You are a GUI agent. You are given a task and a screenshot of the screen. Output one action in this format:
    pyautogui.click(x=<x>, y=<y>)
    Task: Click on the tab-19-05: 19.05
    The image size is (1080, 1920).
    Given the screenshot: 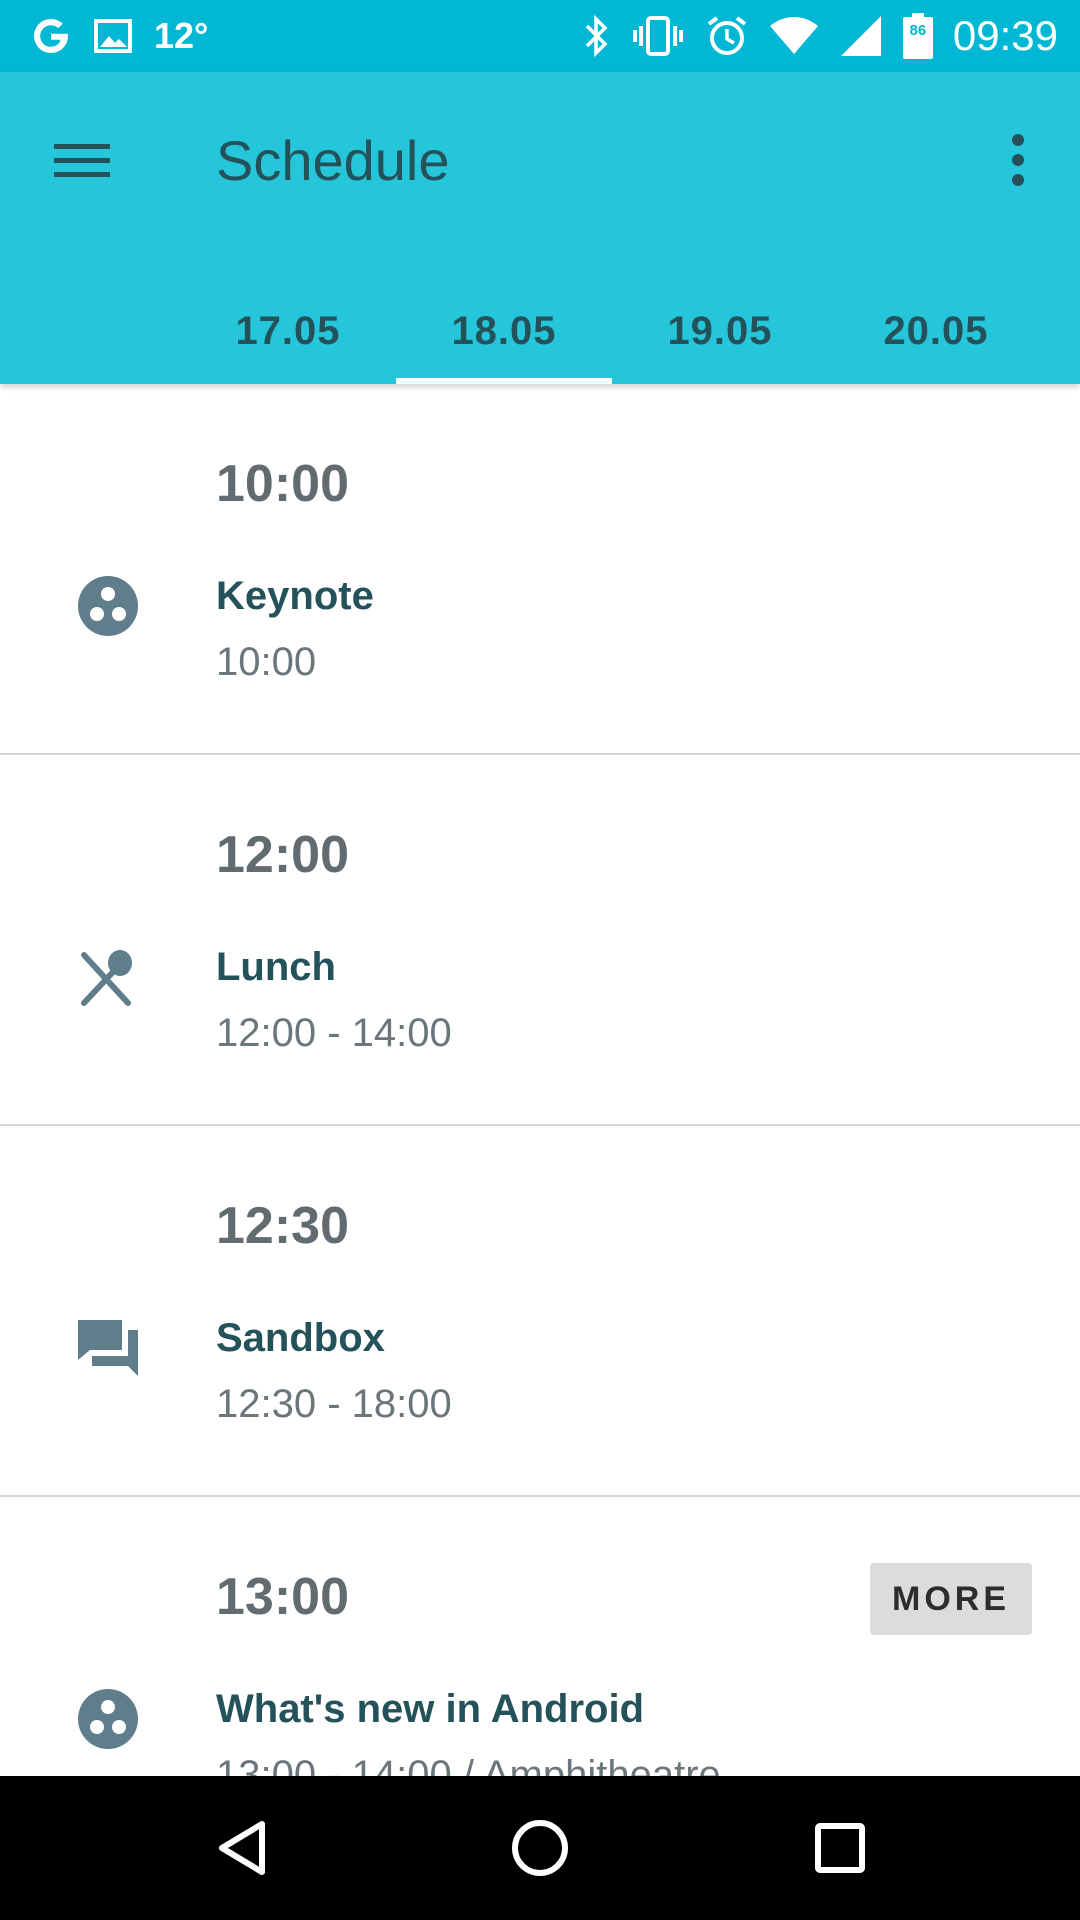 What is the action you would take?
    pyautogui.click(x=720, y=331)
    